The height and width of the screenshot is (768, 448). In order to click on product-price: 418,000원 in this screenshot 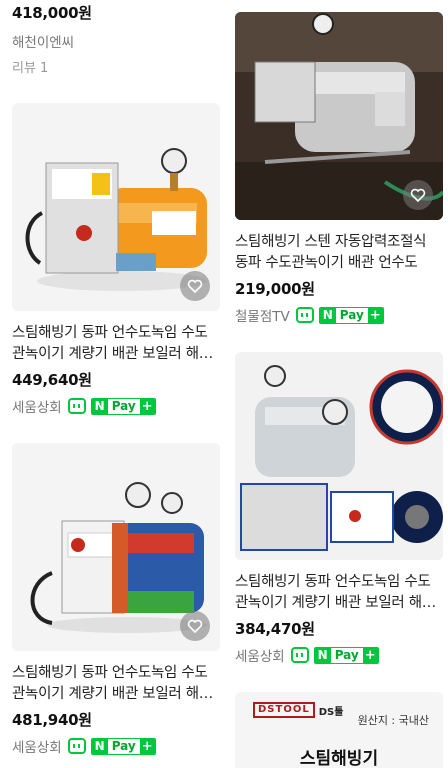, I will do `click(52, 13)`.